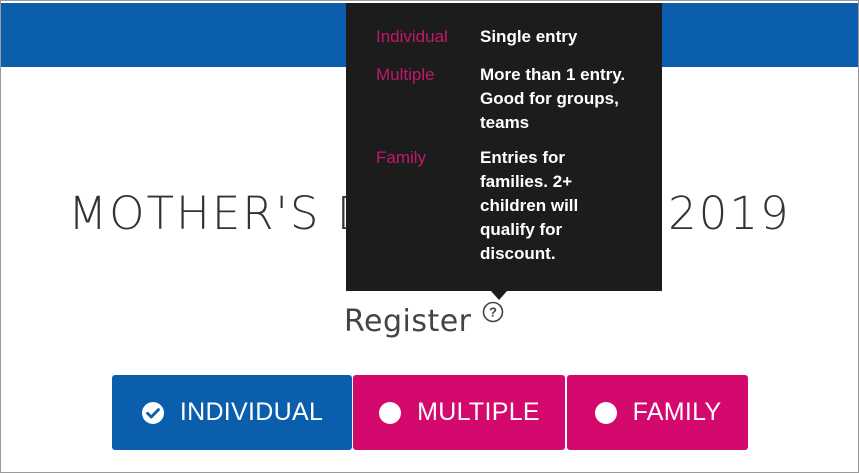 The height and width of the screenshot is (473, 859). Describe the element at coordinates (478, 412) in the screenshot. I see `multiple-option-label: MULTIPLE` at that location.